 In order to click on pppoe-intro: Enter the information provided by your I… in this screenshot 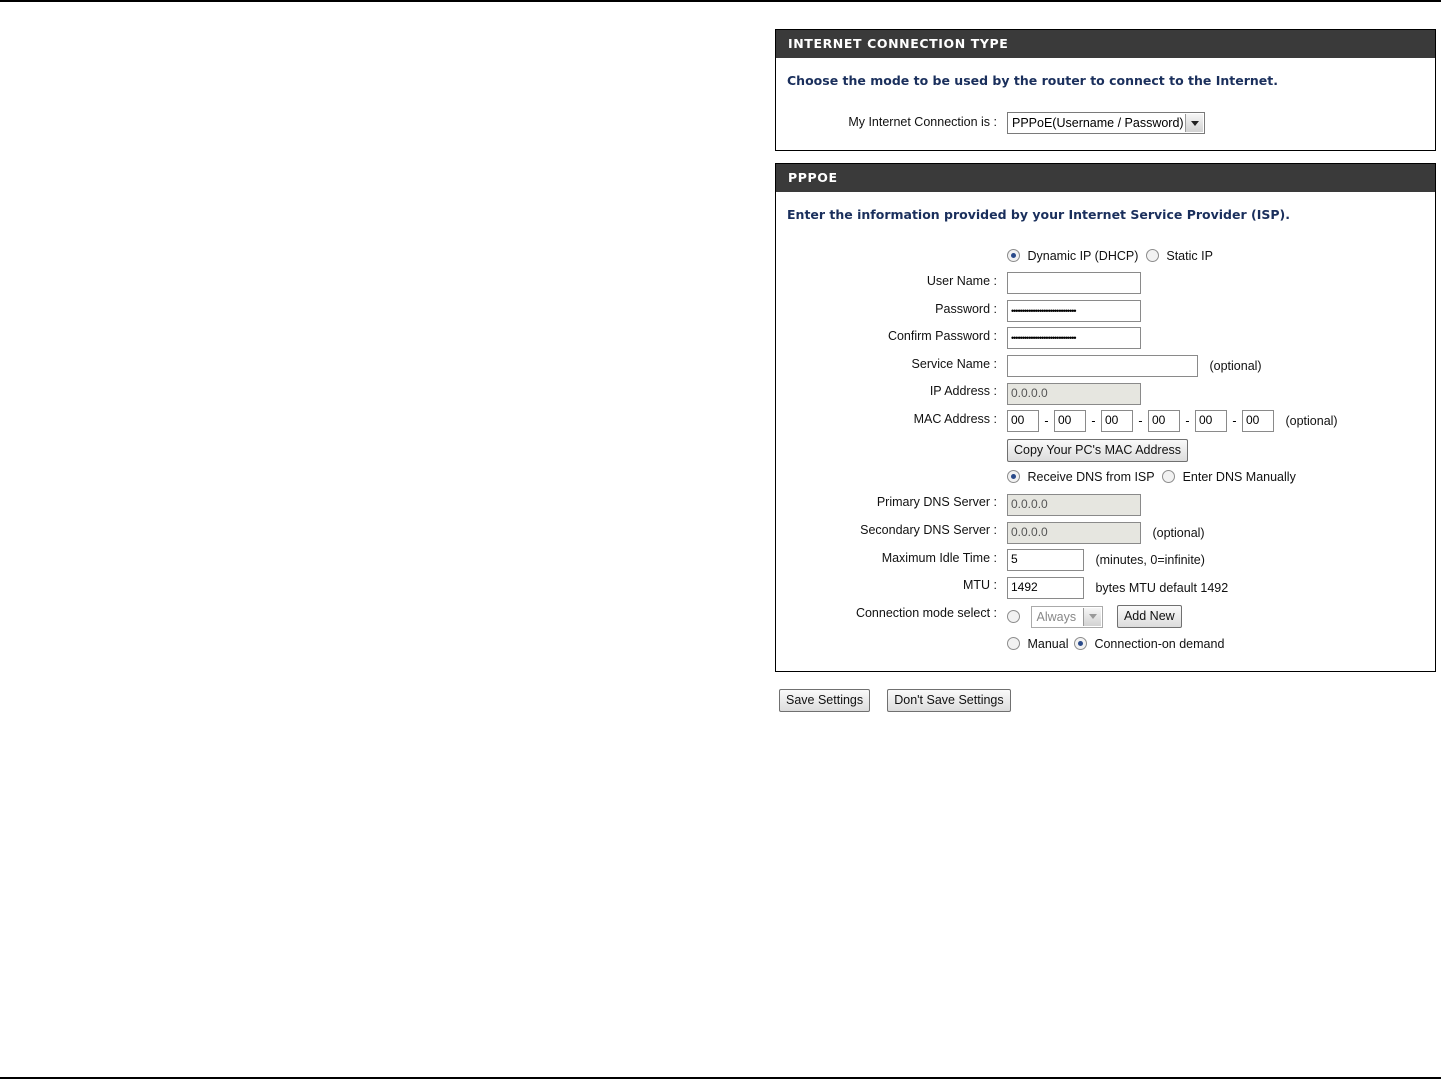, I will do `click(1038, 214)`.